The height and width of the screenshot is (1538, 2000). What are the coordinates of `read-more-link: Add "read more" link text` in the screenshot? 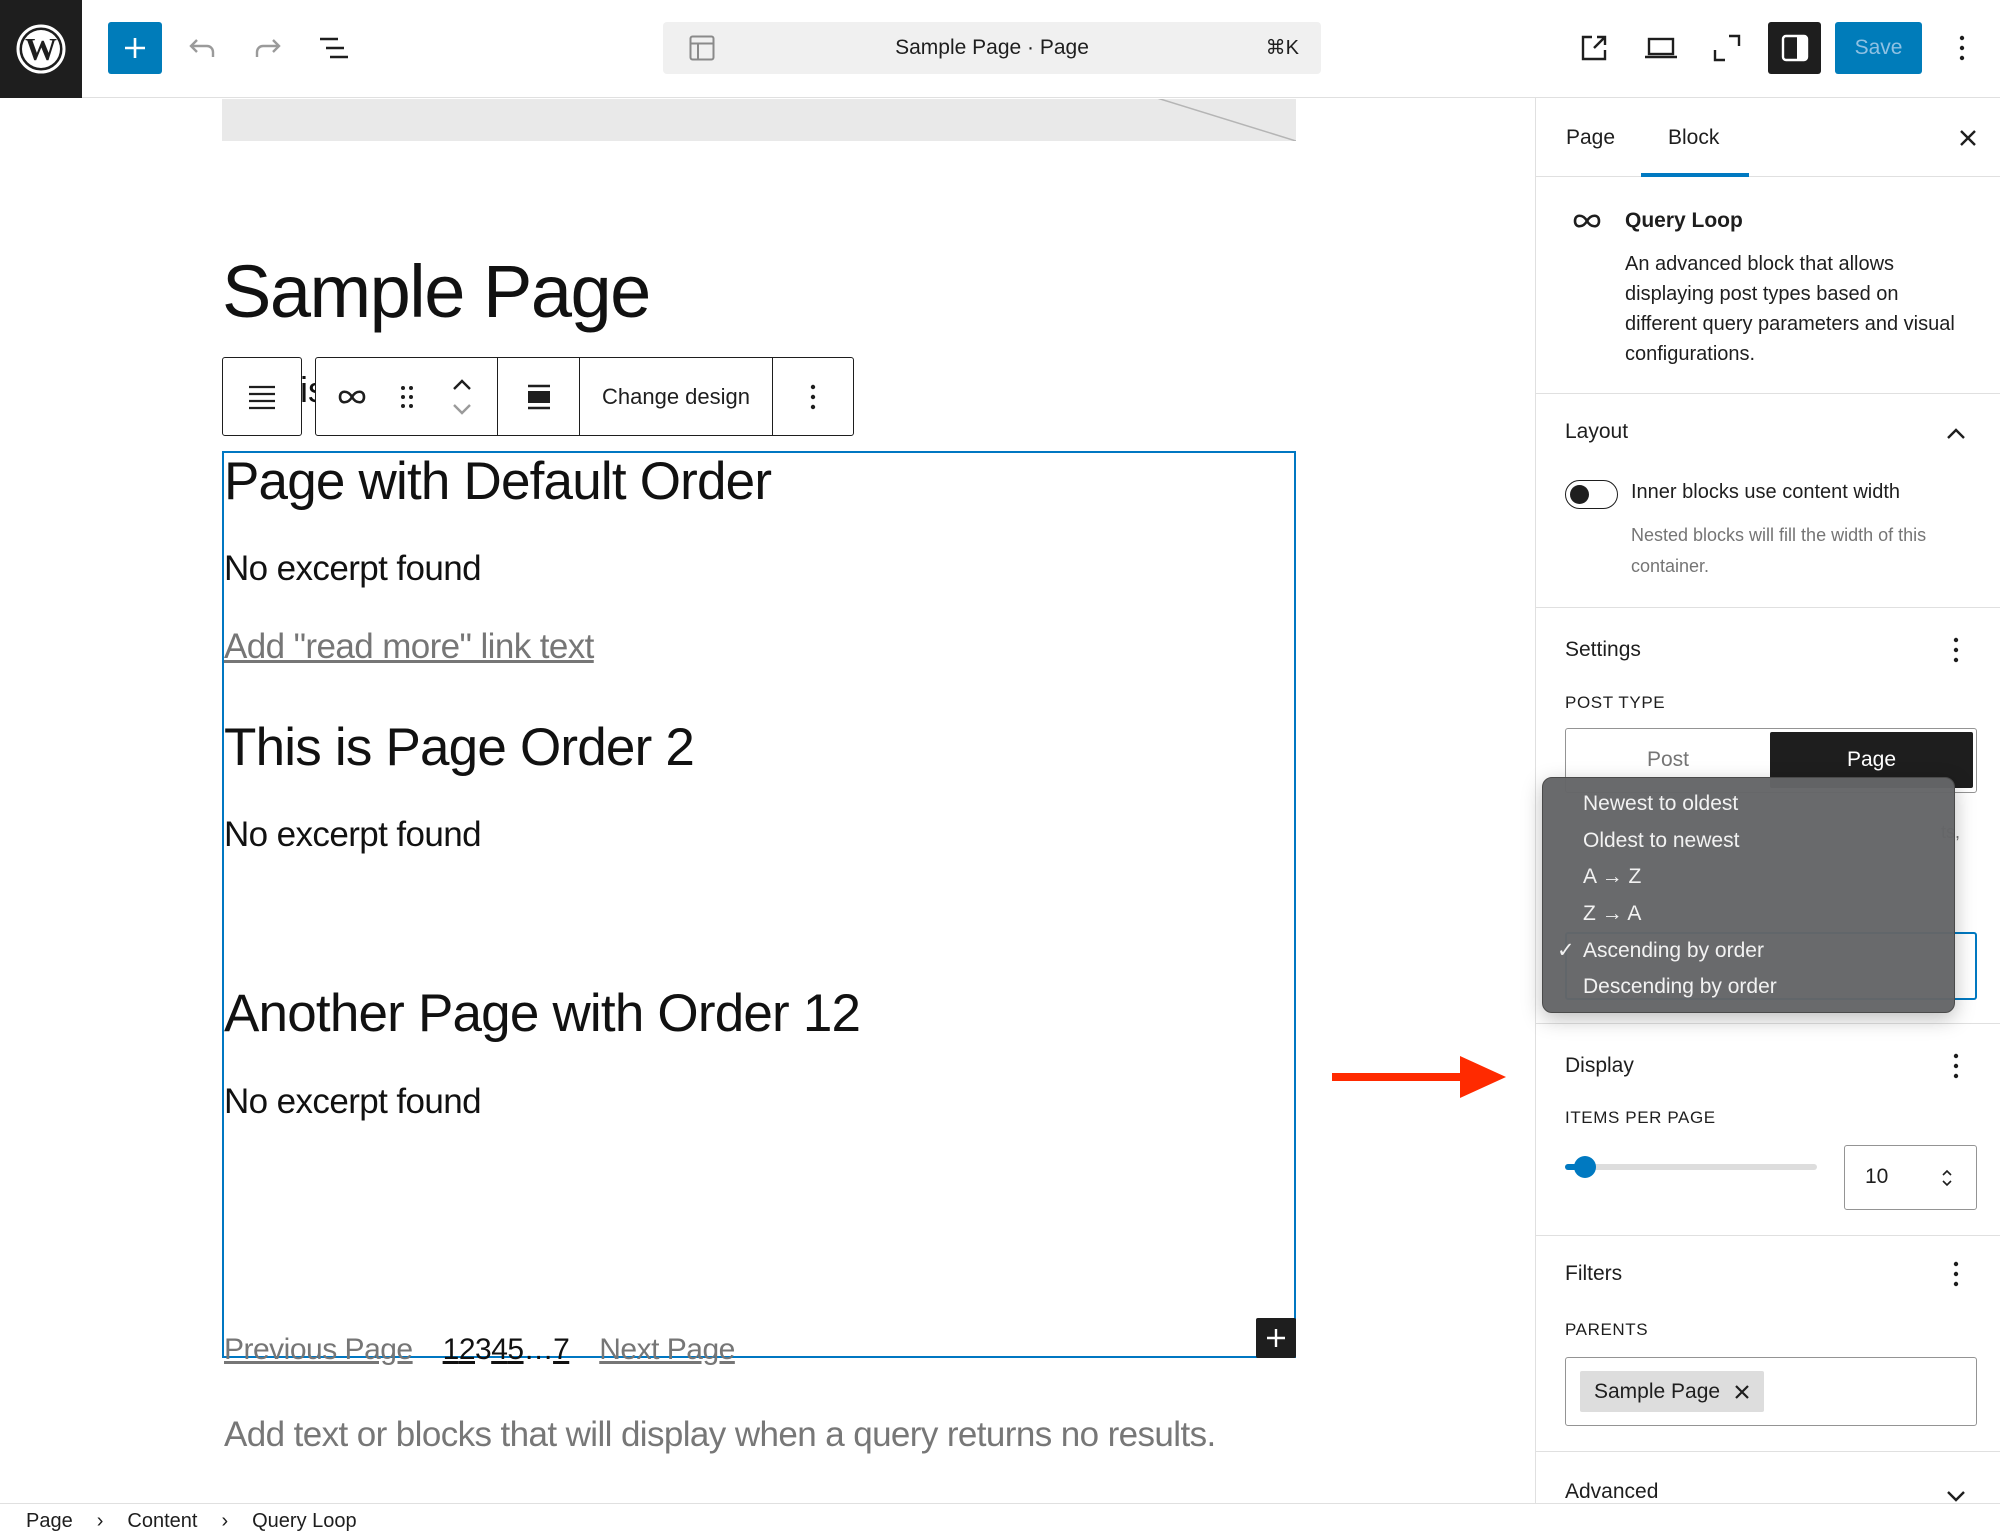 It's located at (409, 647).